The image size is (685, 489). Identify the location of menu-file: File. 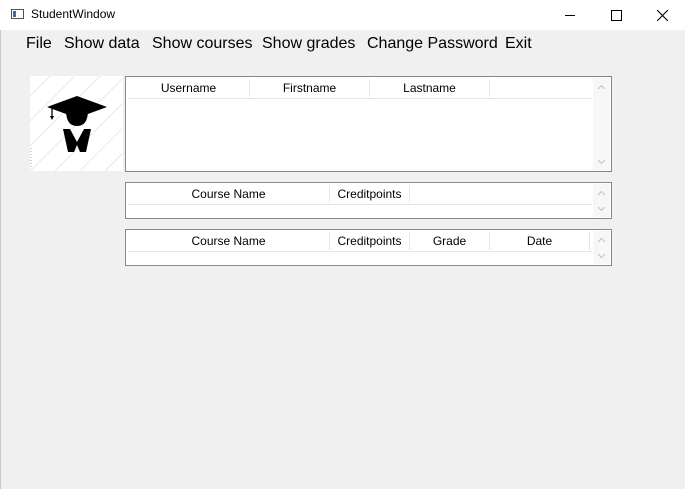
(39, 44).